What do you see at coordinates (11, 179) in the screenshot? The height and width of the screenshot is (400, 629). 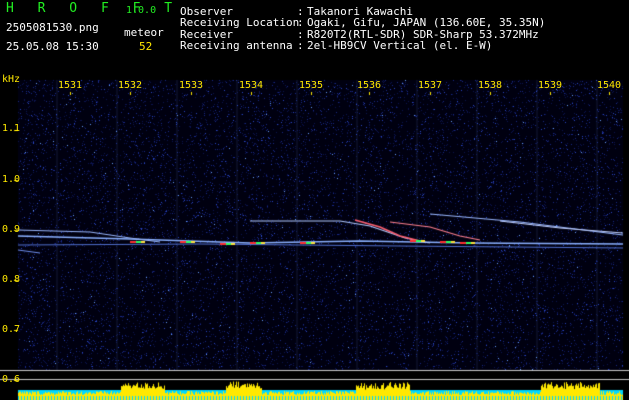 I see `y-tick: 1.0` at bounding box center [11, 179].